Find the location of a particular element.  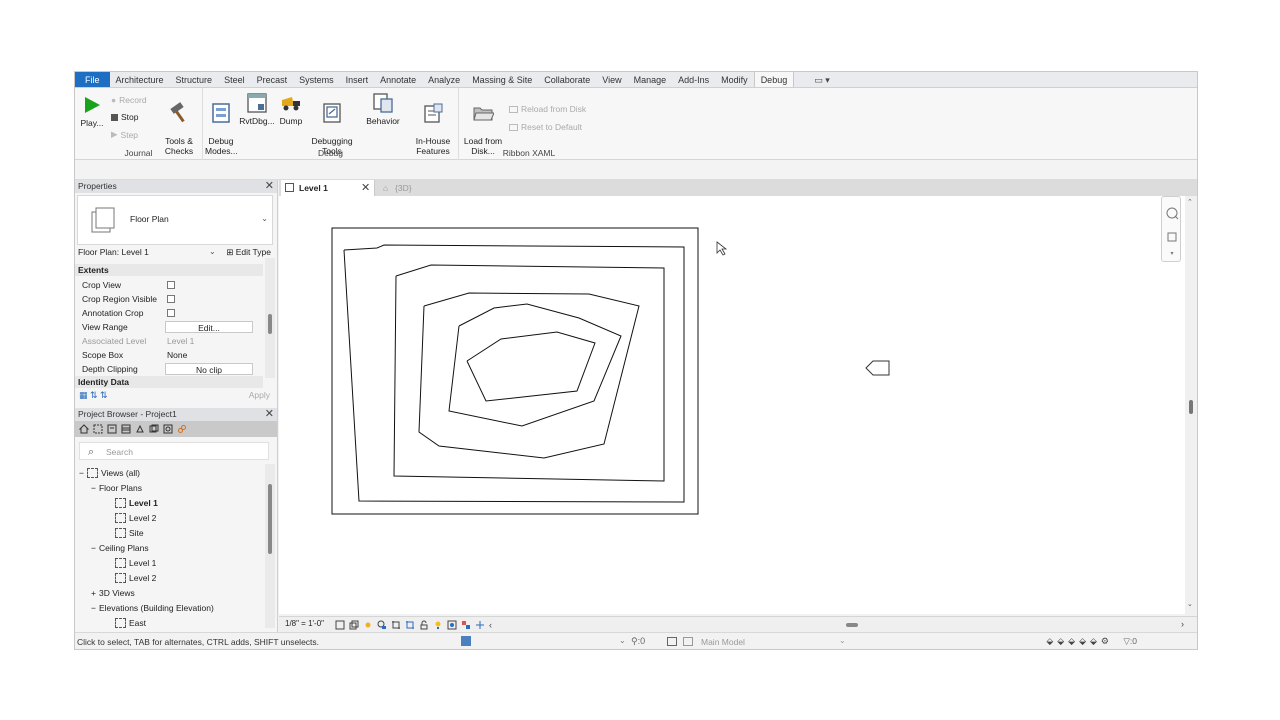

sort-icons: ▦ ⇅ ⇅ is located at coordinates (93, 395).